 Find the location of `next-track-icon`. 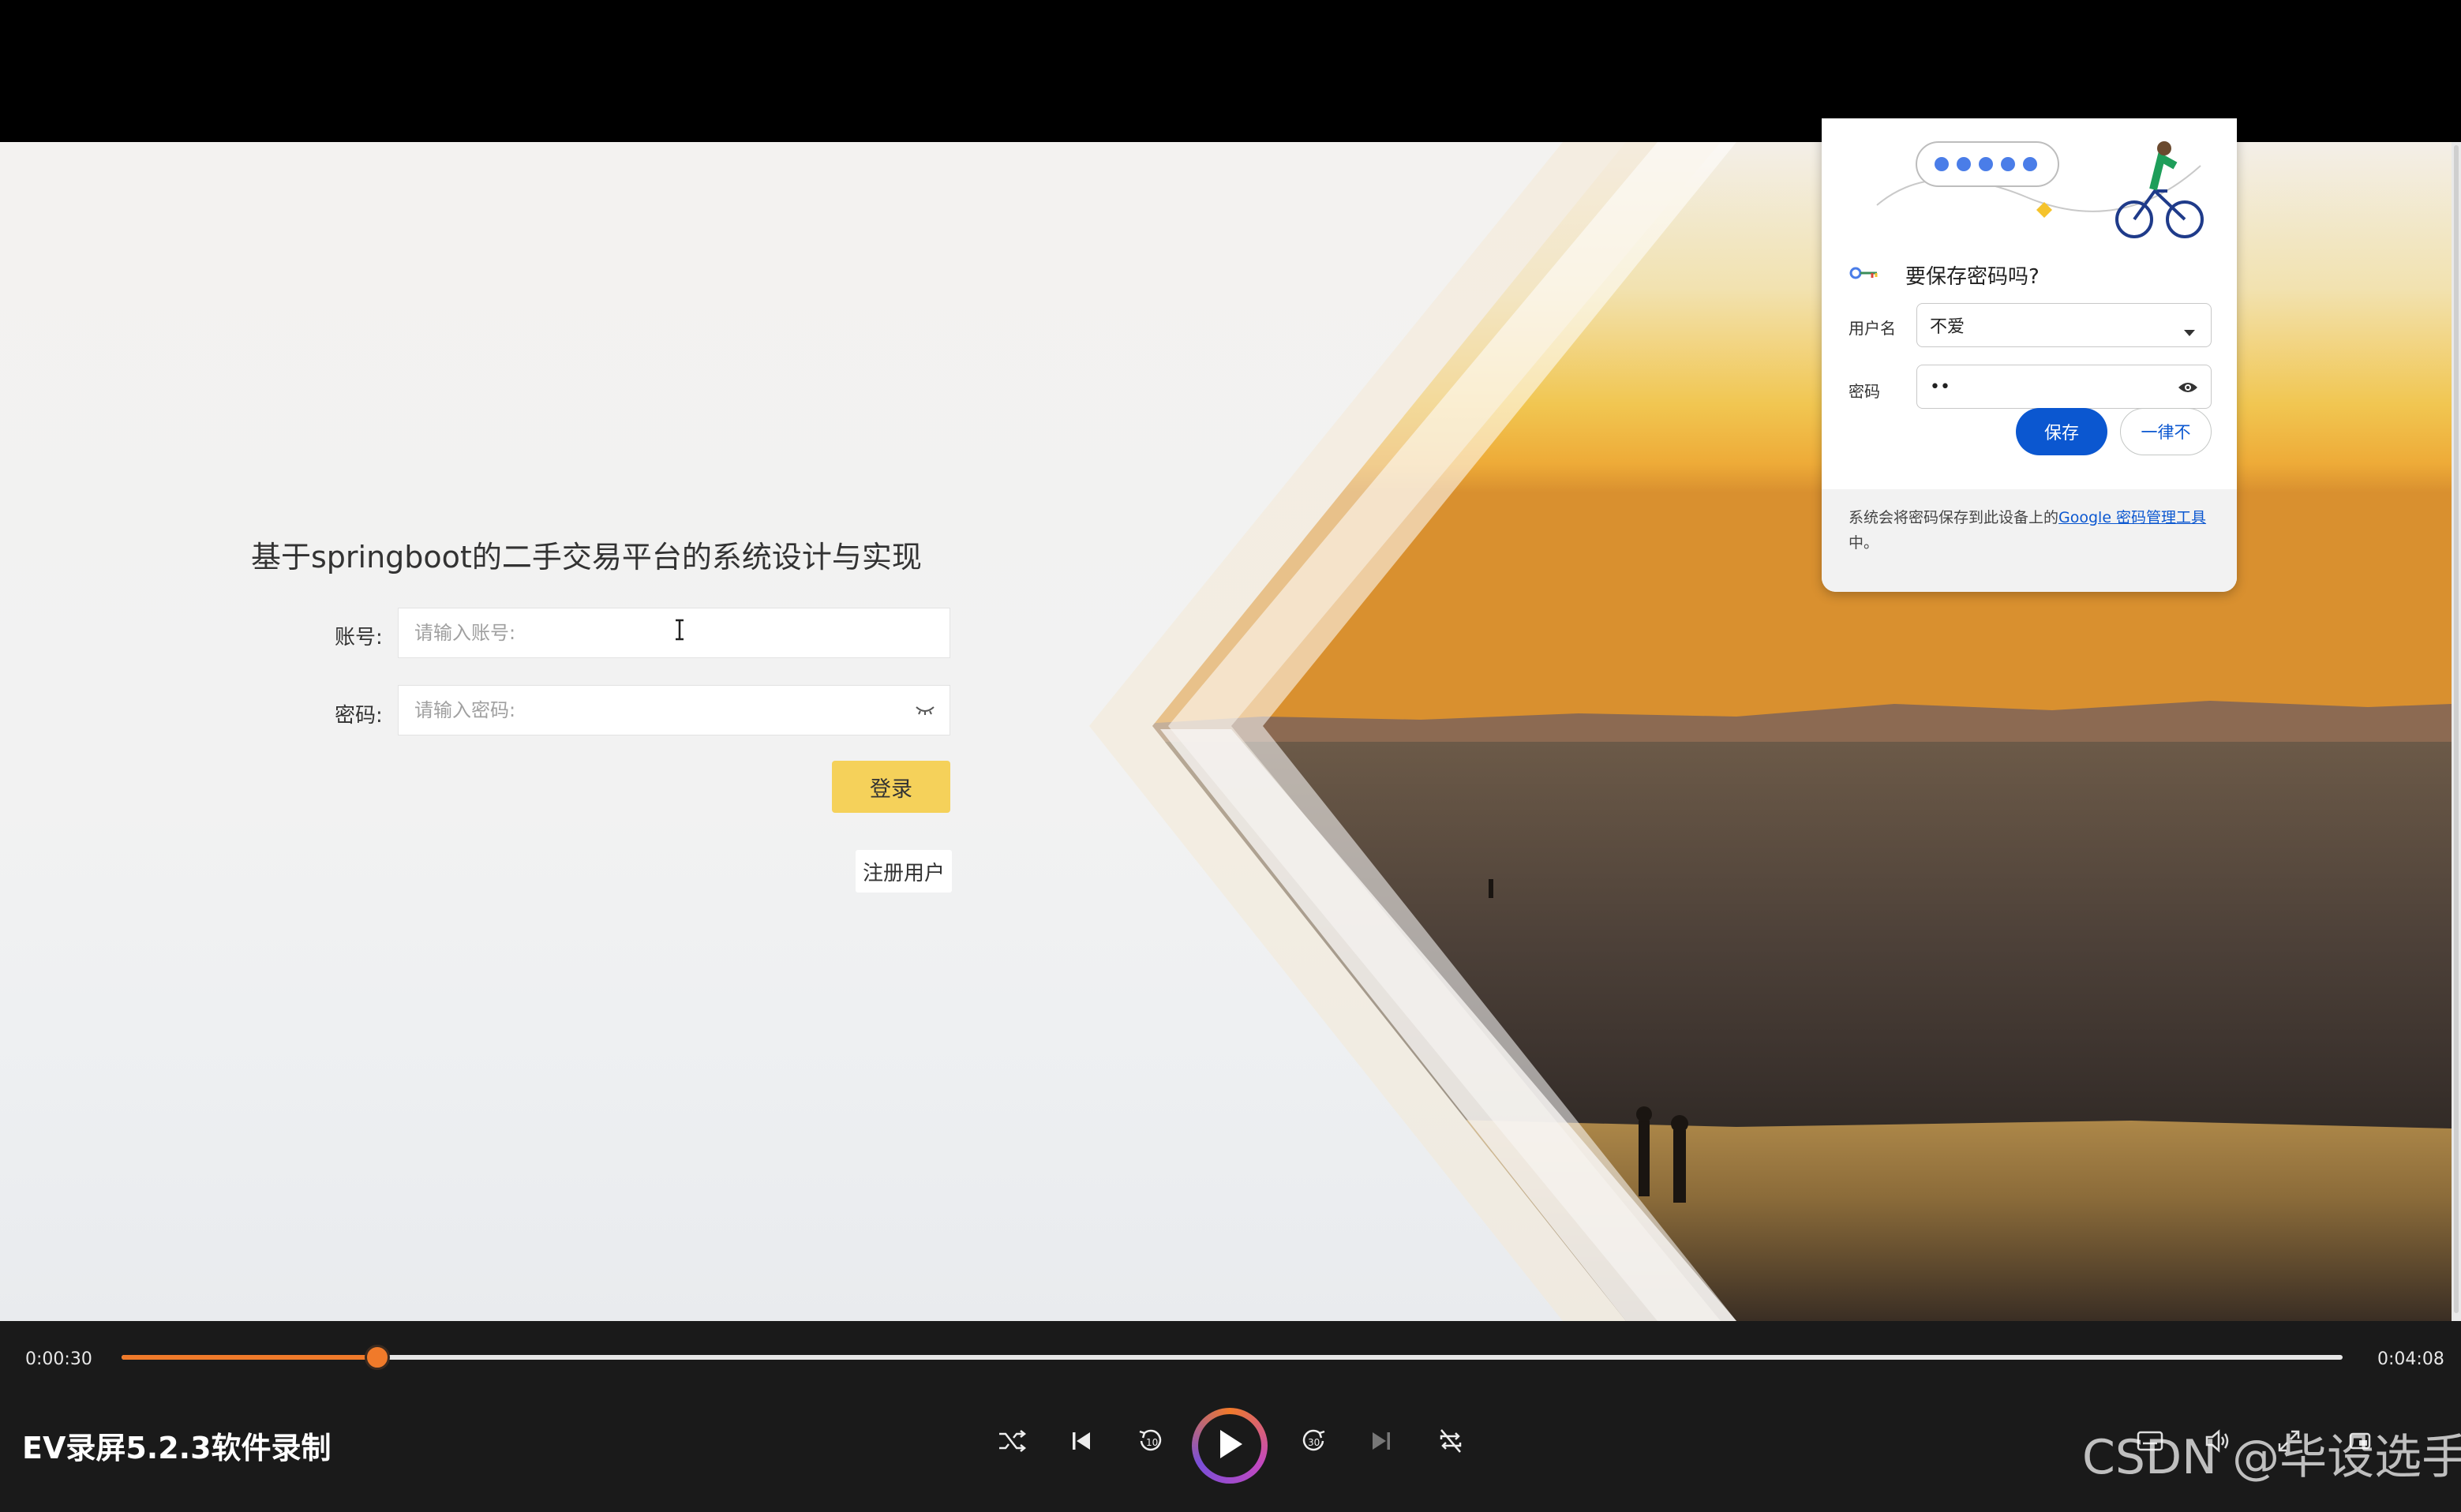

next-track-icon is located at coordinates (1381, 1441).